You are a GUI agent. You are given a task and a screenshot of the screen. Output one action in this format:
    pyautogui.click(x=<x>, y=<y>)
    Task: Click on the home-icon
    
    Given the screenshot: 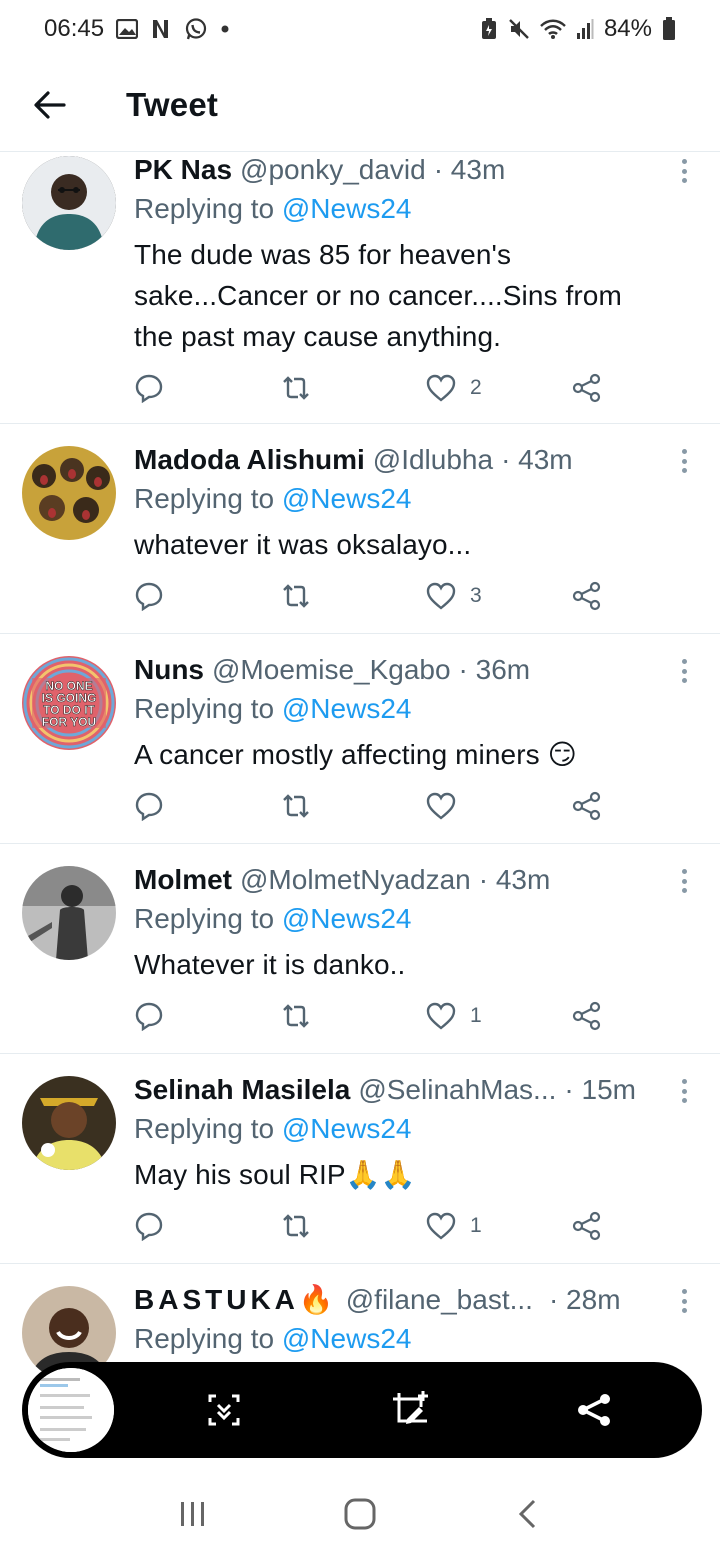 What is the action you would take?
    pyautogui.click(x=360, y=1514)
    